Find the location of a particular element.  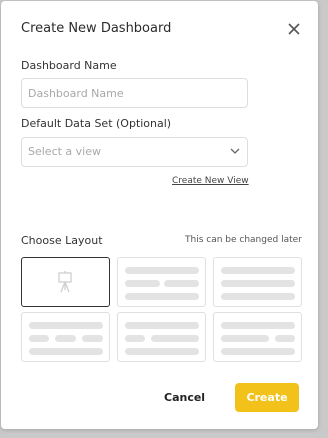

modal-title: Create New Dashboard is located at coordinates (96, 28).